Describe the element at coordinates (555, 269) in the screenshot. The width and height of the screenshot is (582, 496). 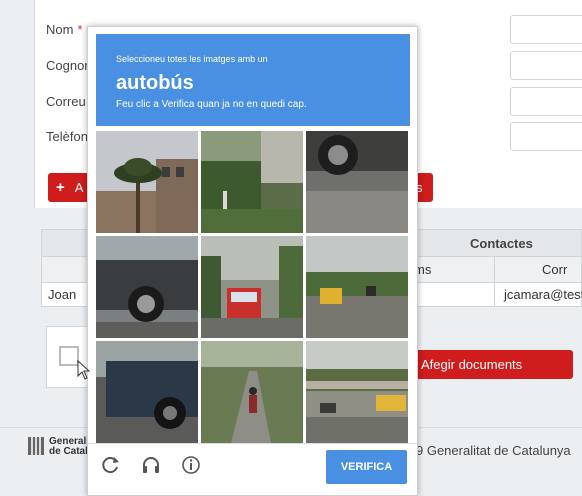
I see `subheader-correu: Corr` at that location.